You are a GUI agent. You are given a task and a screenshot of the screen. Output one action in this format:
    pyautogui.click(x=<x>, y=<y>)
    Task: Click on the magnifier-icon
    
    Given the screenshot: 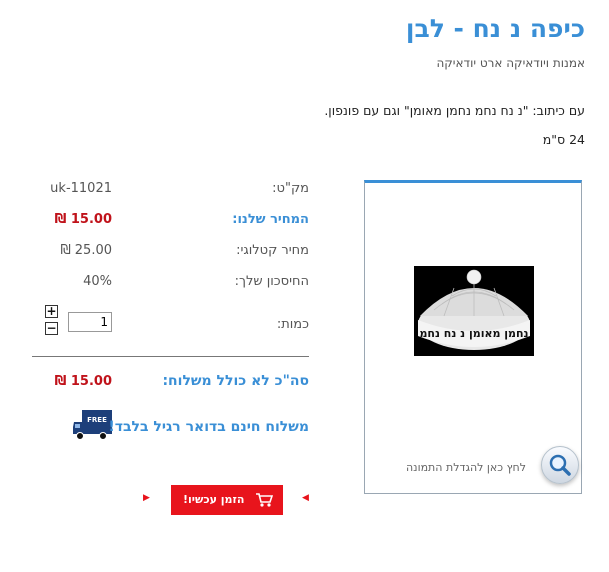 What is the action you would take?
    pyautogui.click(x=560, y=465)
    